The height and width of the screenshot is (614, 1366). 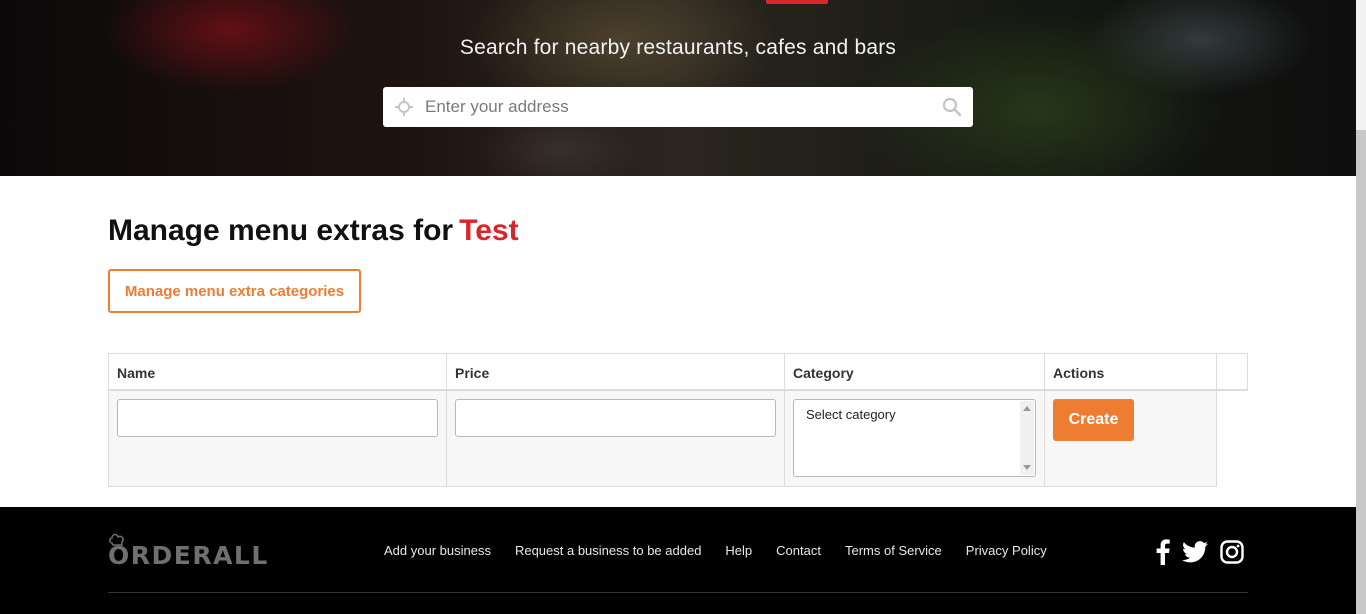 What do you see at coordinates (1361, 372) in the screenshot?
I see `page-scrollbar-thumb` at bounding box center [1361, 372].